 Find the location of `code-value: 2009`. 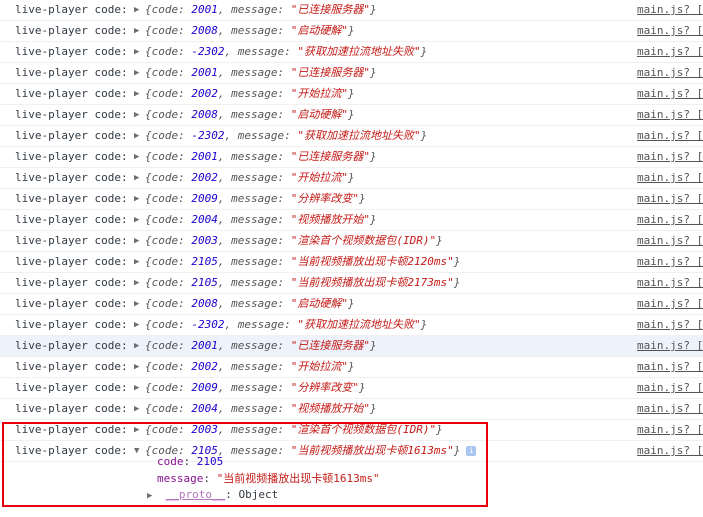

code-value: 2009 is located at coordinates (204, 387).